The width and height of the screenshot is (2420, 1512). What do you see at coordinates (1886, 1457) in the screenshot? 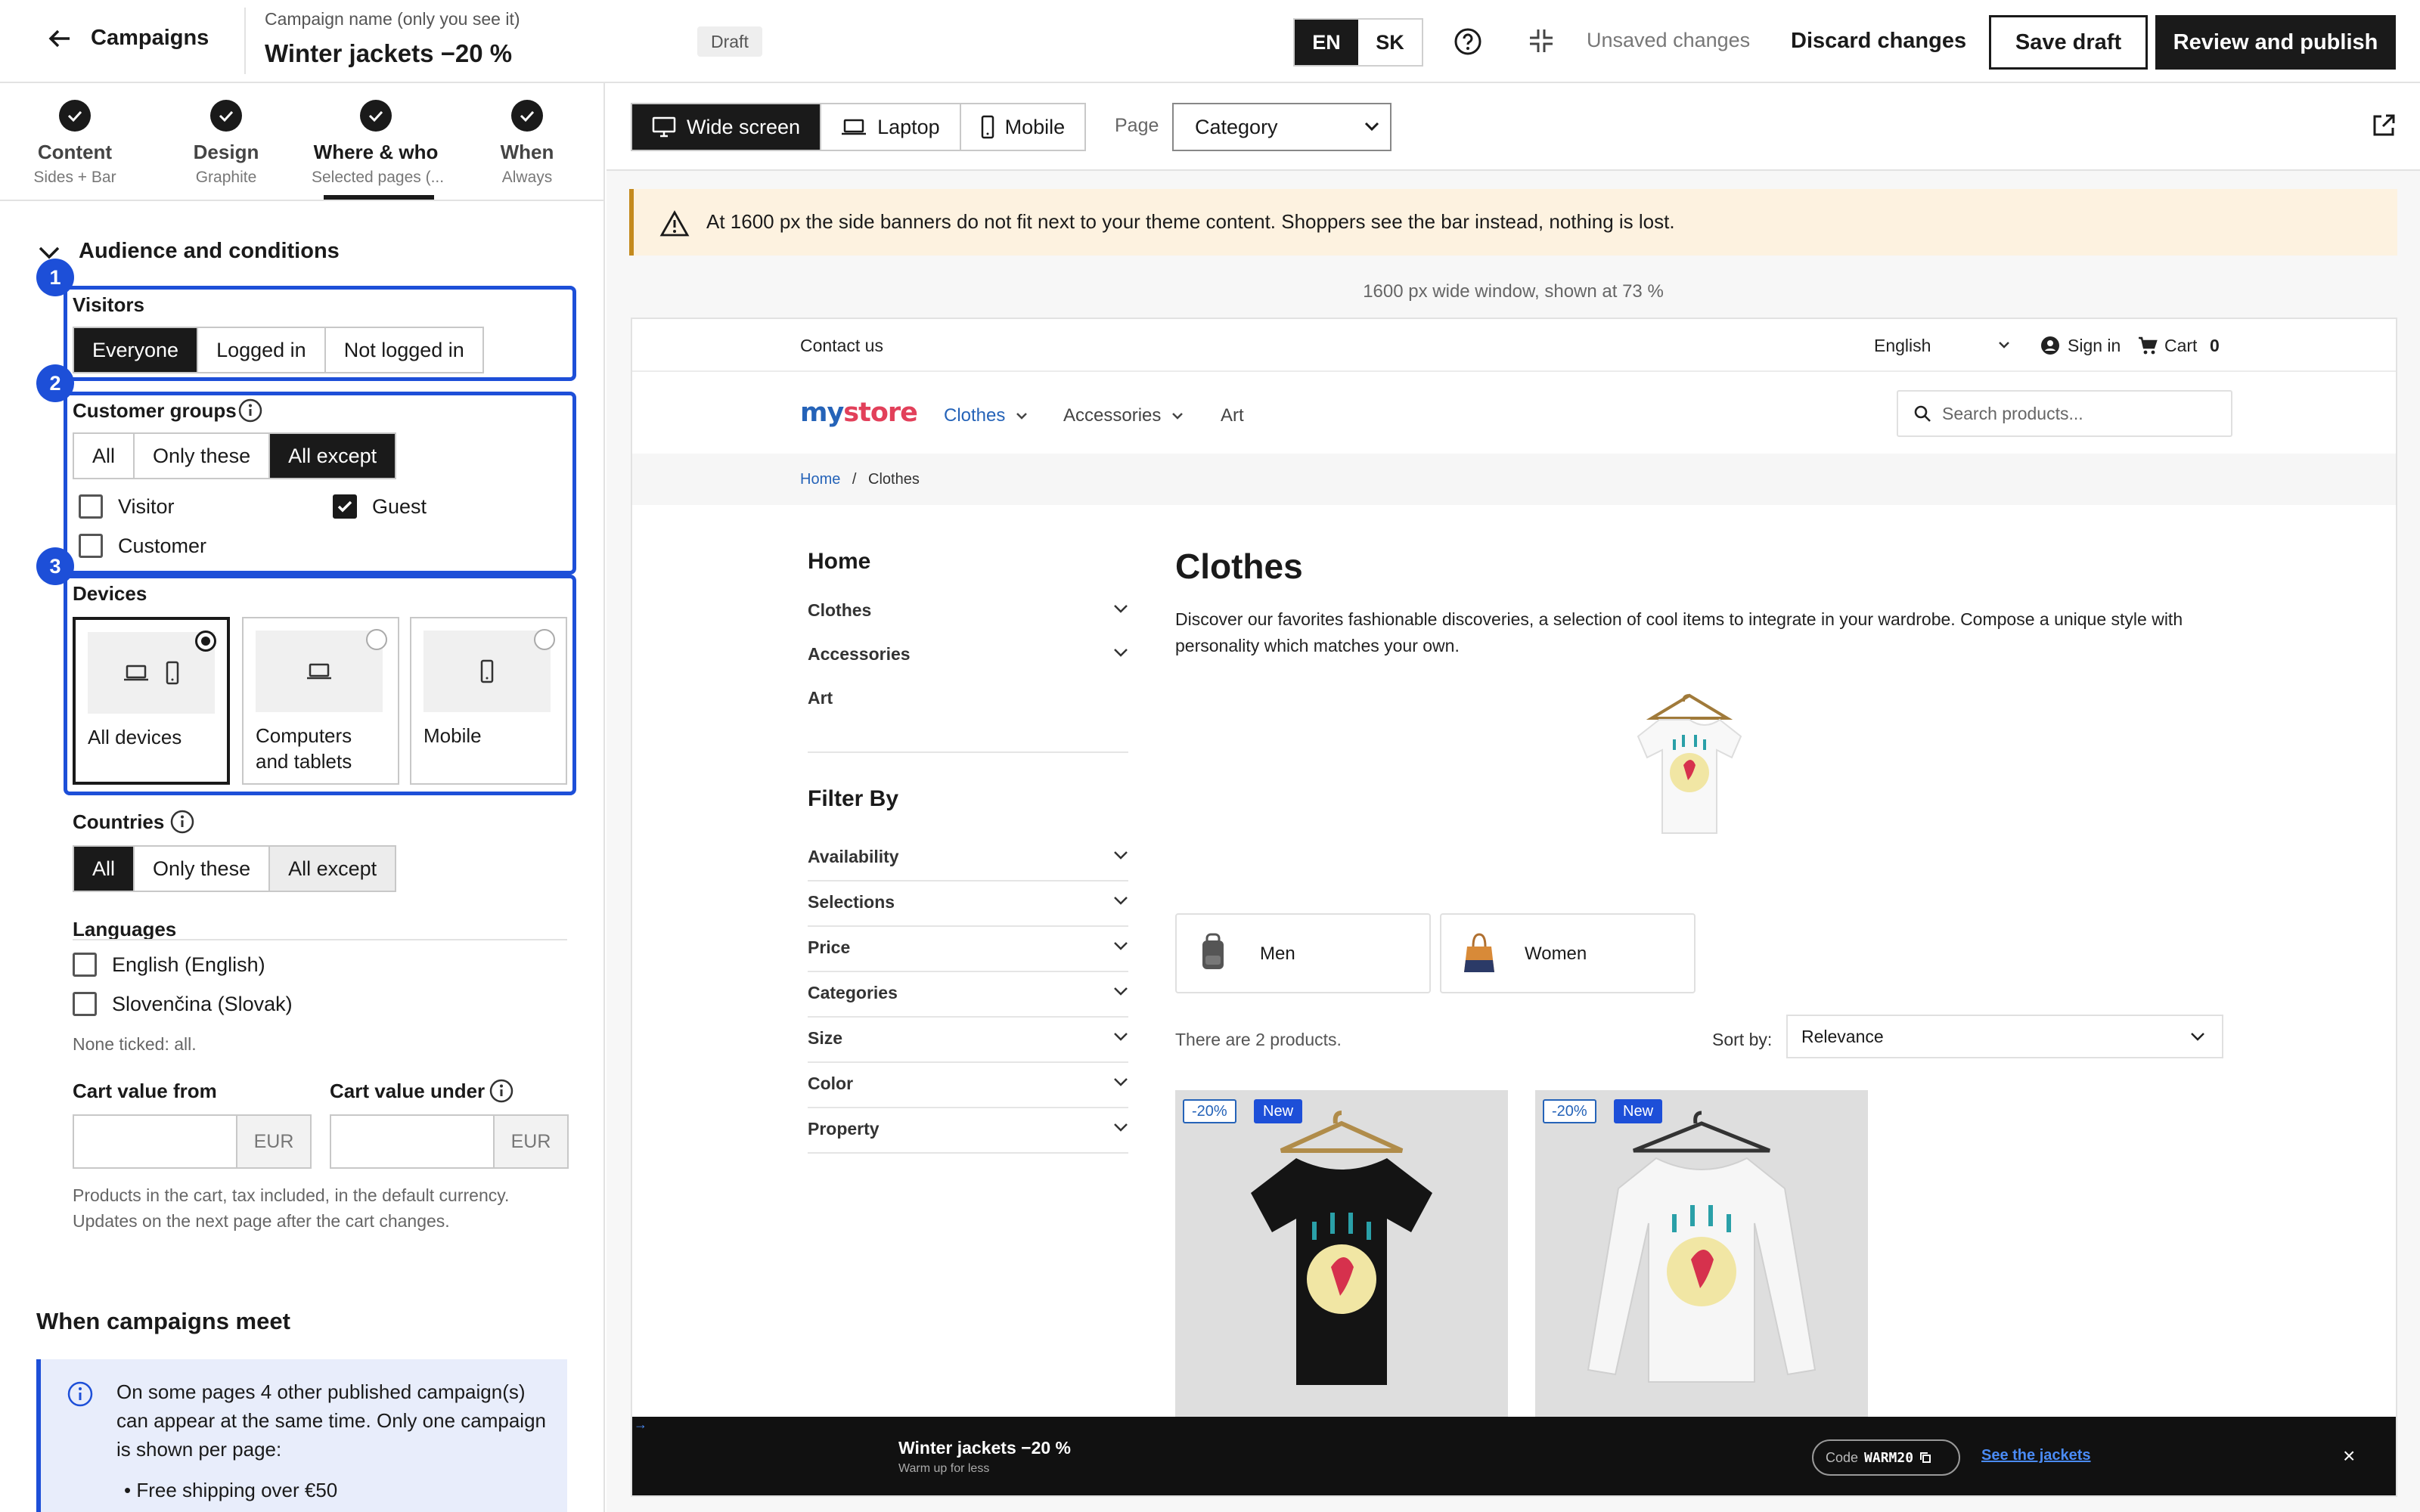
I see `discount-code: Code WARM20` at bounding box center [1886, 1457].